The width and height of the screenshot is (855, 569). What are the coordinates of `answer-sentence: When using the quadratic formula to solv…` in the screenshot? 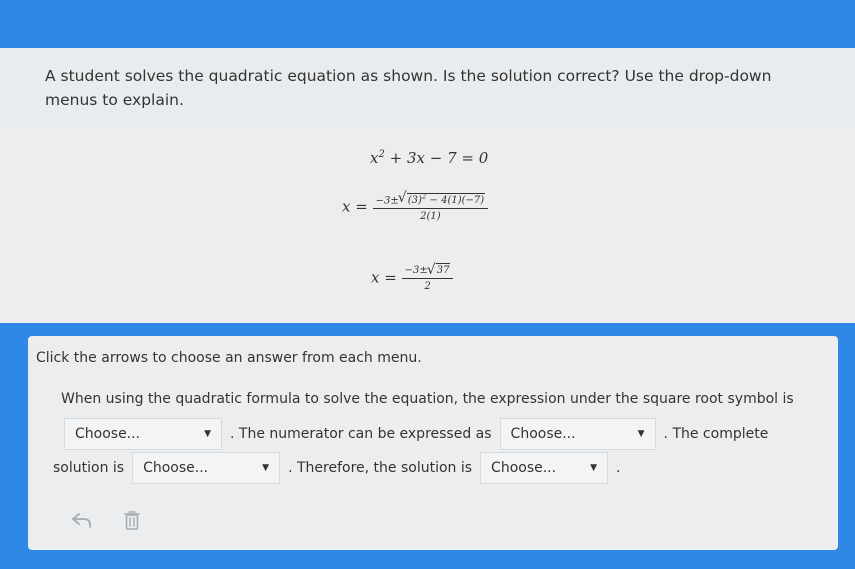 It's located at (427, 399).